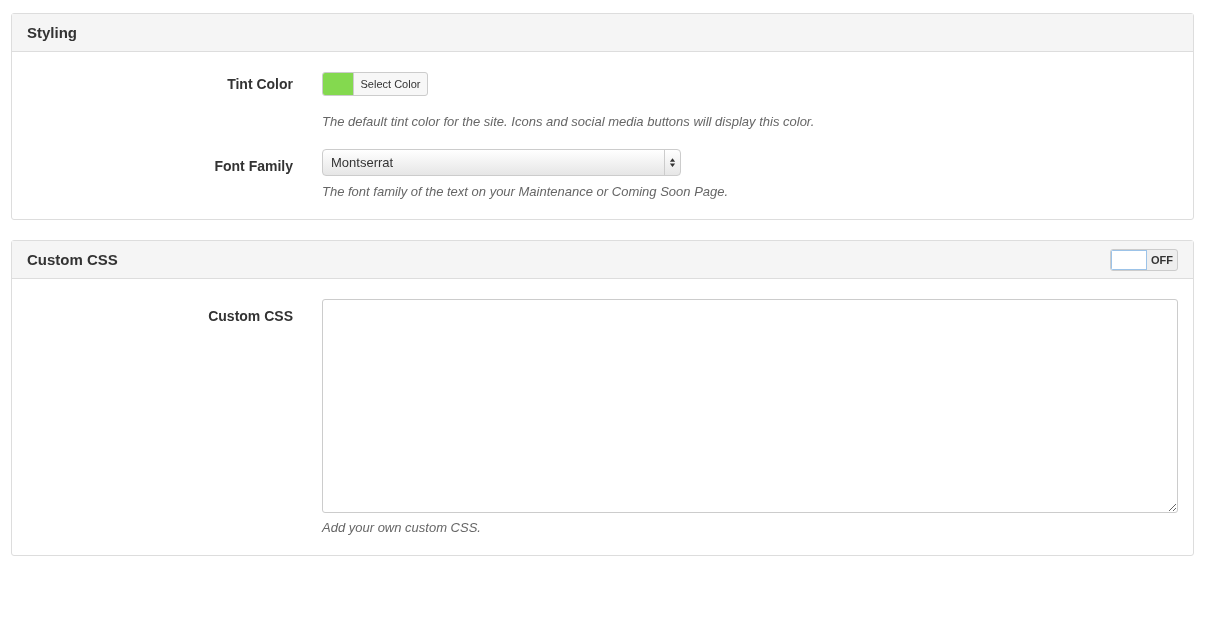  I want to click on panel-title: Styling, so click(52, 32).